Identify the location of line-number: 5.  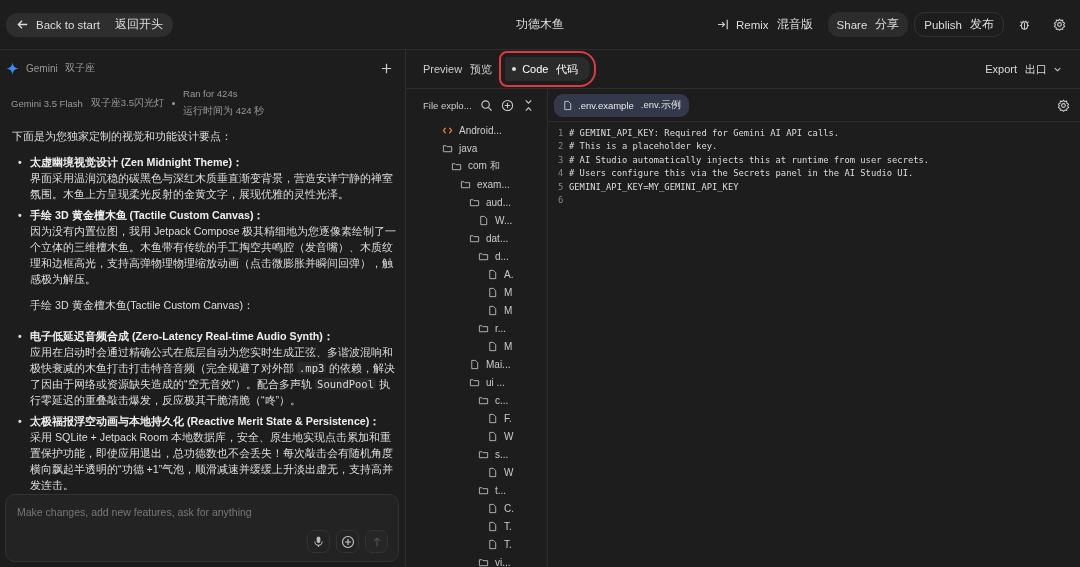
(561, 186).